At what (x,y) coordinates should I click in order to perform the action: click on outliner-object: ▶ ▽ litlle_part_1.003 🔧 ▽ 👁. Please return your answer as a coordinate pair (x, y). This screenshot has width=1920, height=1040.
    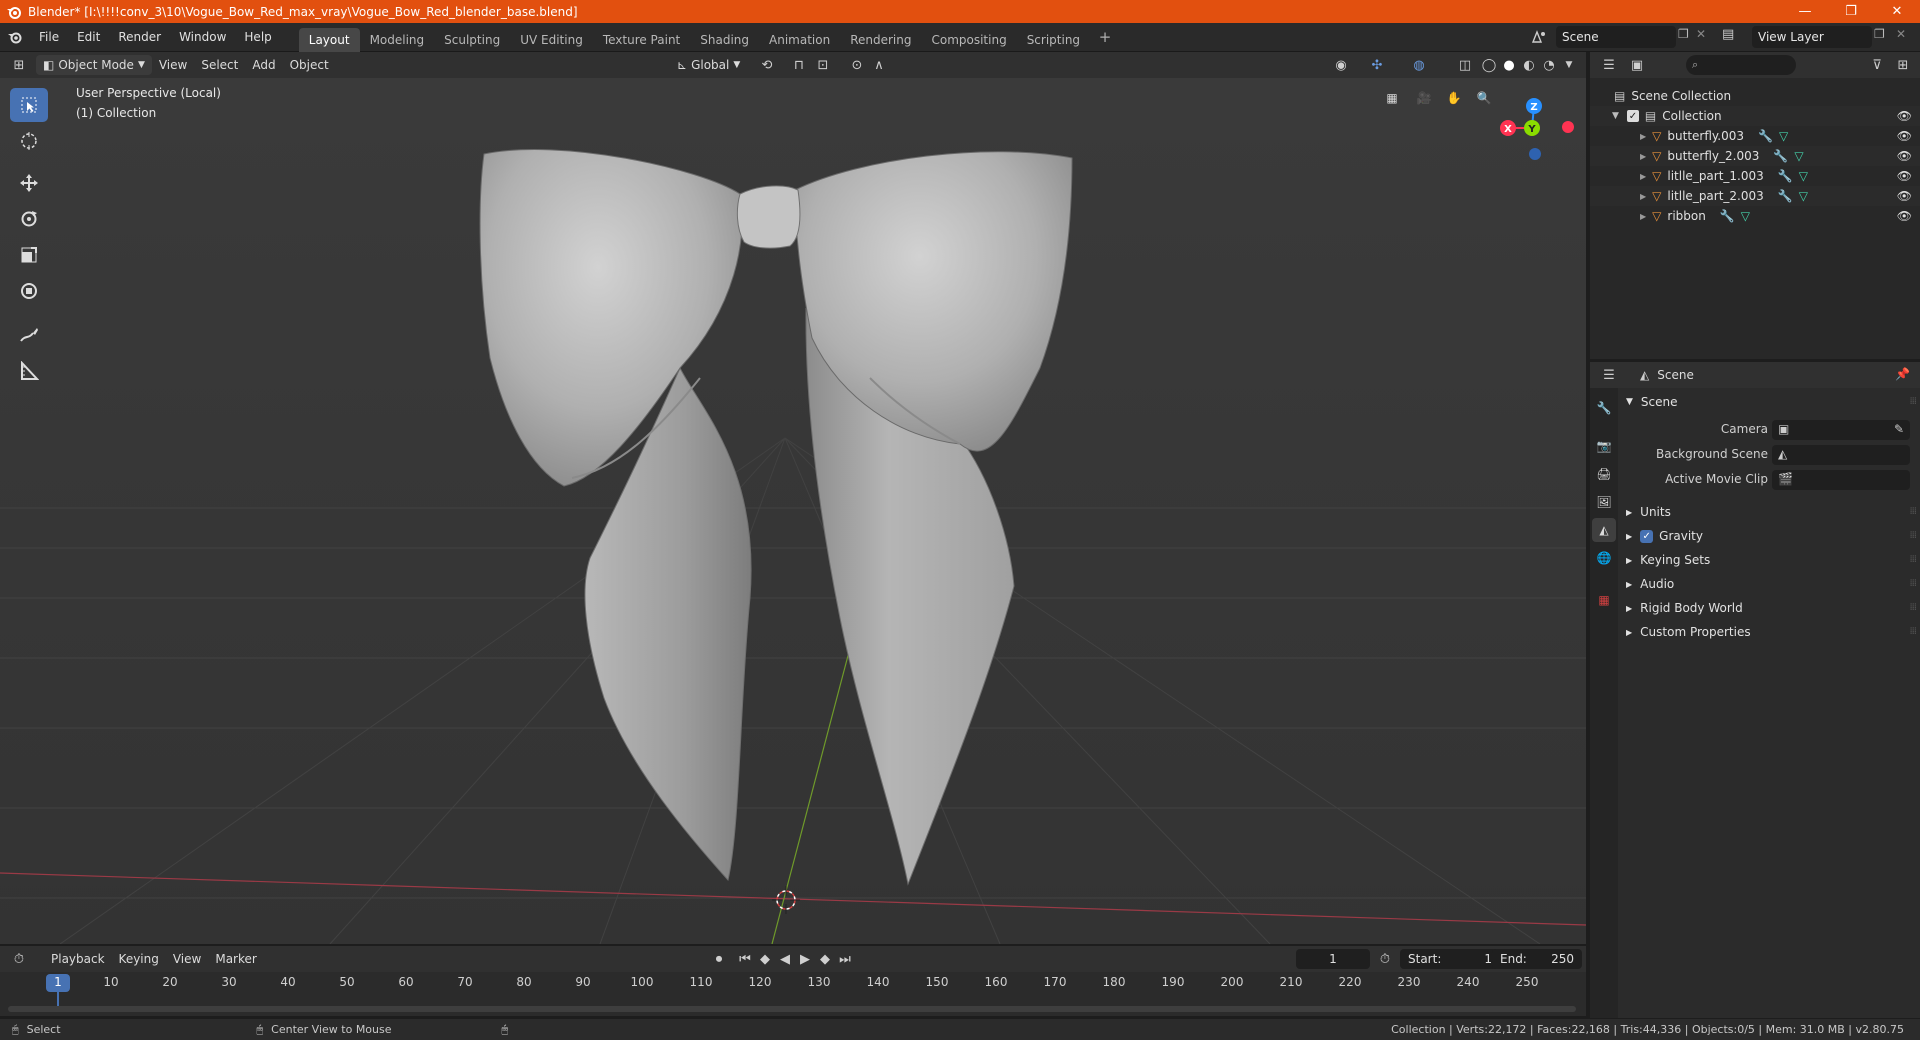
    Looking at the image, I should click on (1755, 176).